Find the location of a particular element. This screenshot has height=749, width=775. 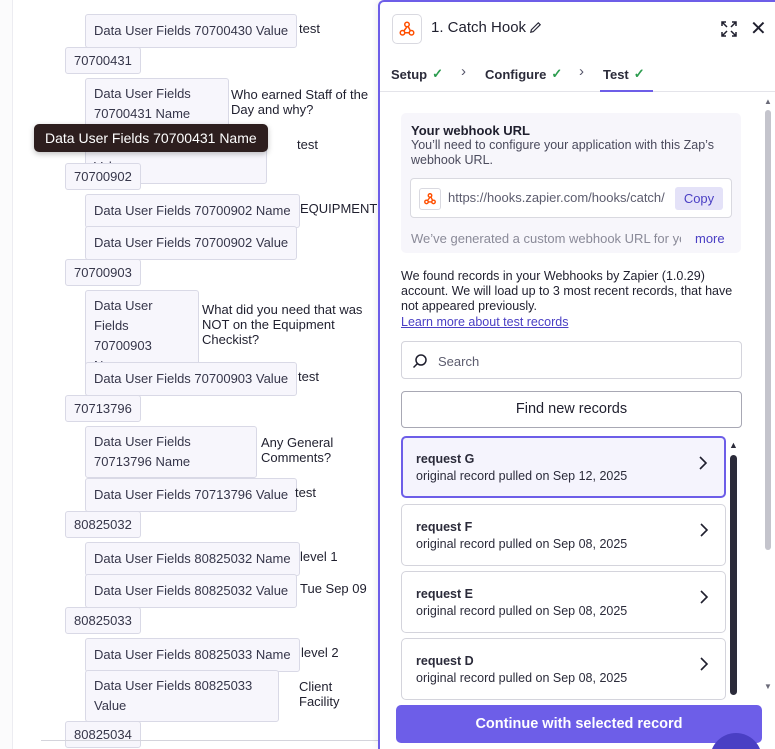

records-scrollbar-thumb is located at coordinates (733, 575).